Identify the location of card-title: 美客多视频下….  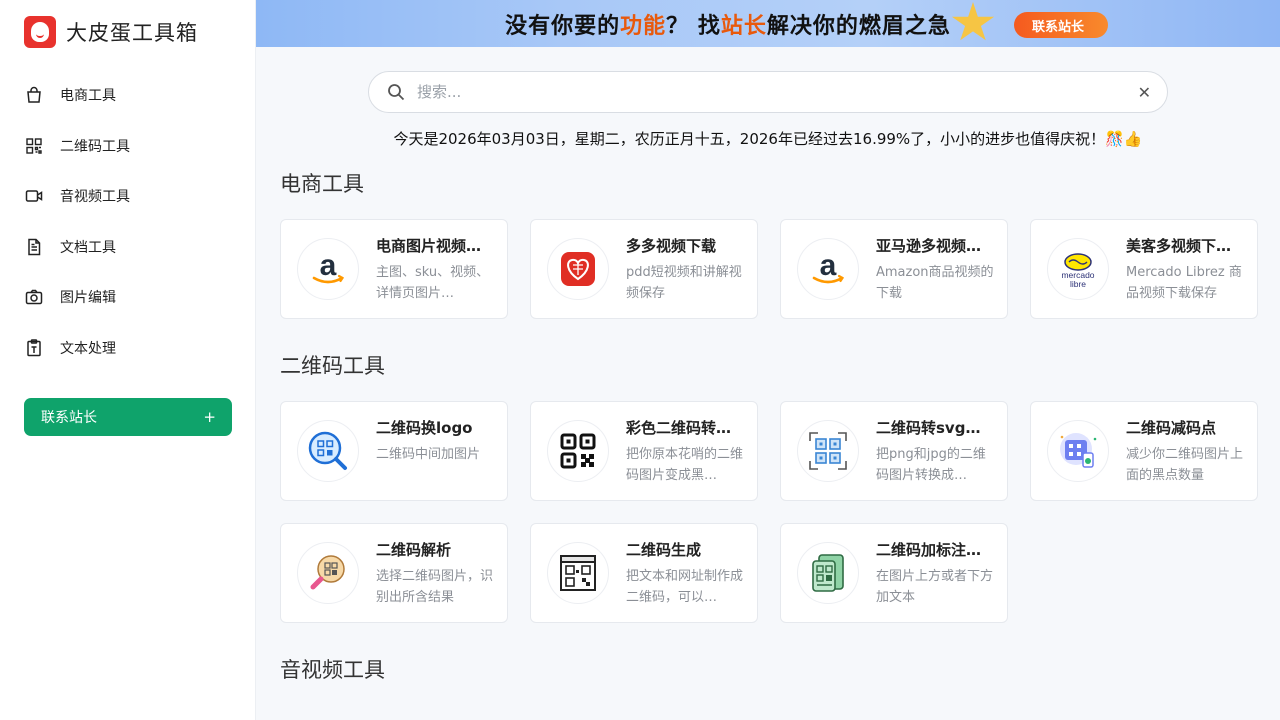
(1179, 245).